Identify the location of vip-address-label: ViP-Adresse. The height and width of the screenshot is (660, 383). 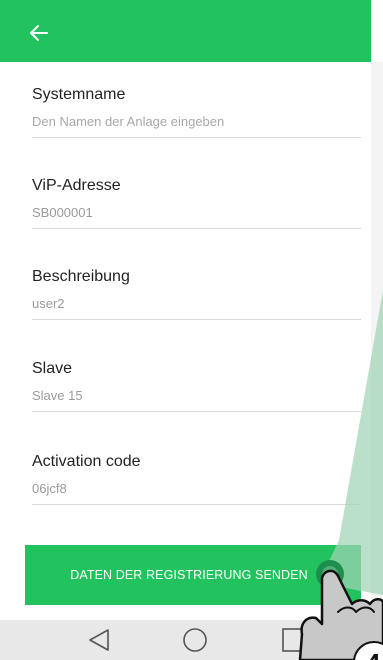
(76, 185).